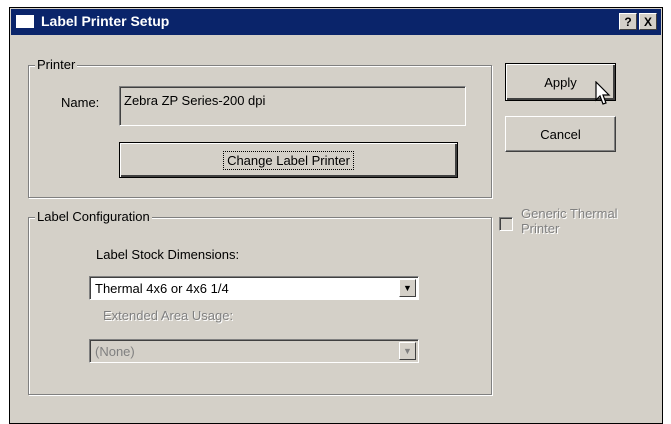 The height and width of the screenshot is (424, 671). Describe the element at coordinates (168, 315) in the screenshot. I see `extended-area-usage-label: Extended Area Usage:` at that location.